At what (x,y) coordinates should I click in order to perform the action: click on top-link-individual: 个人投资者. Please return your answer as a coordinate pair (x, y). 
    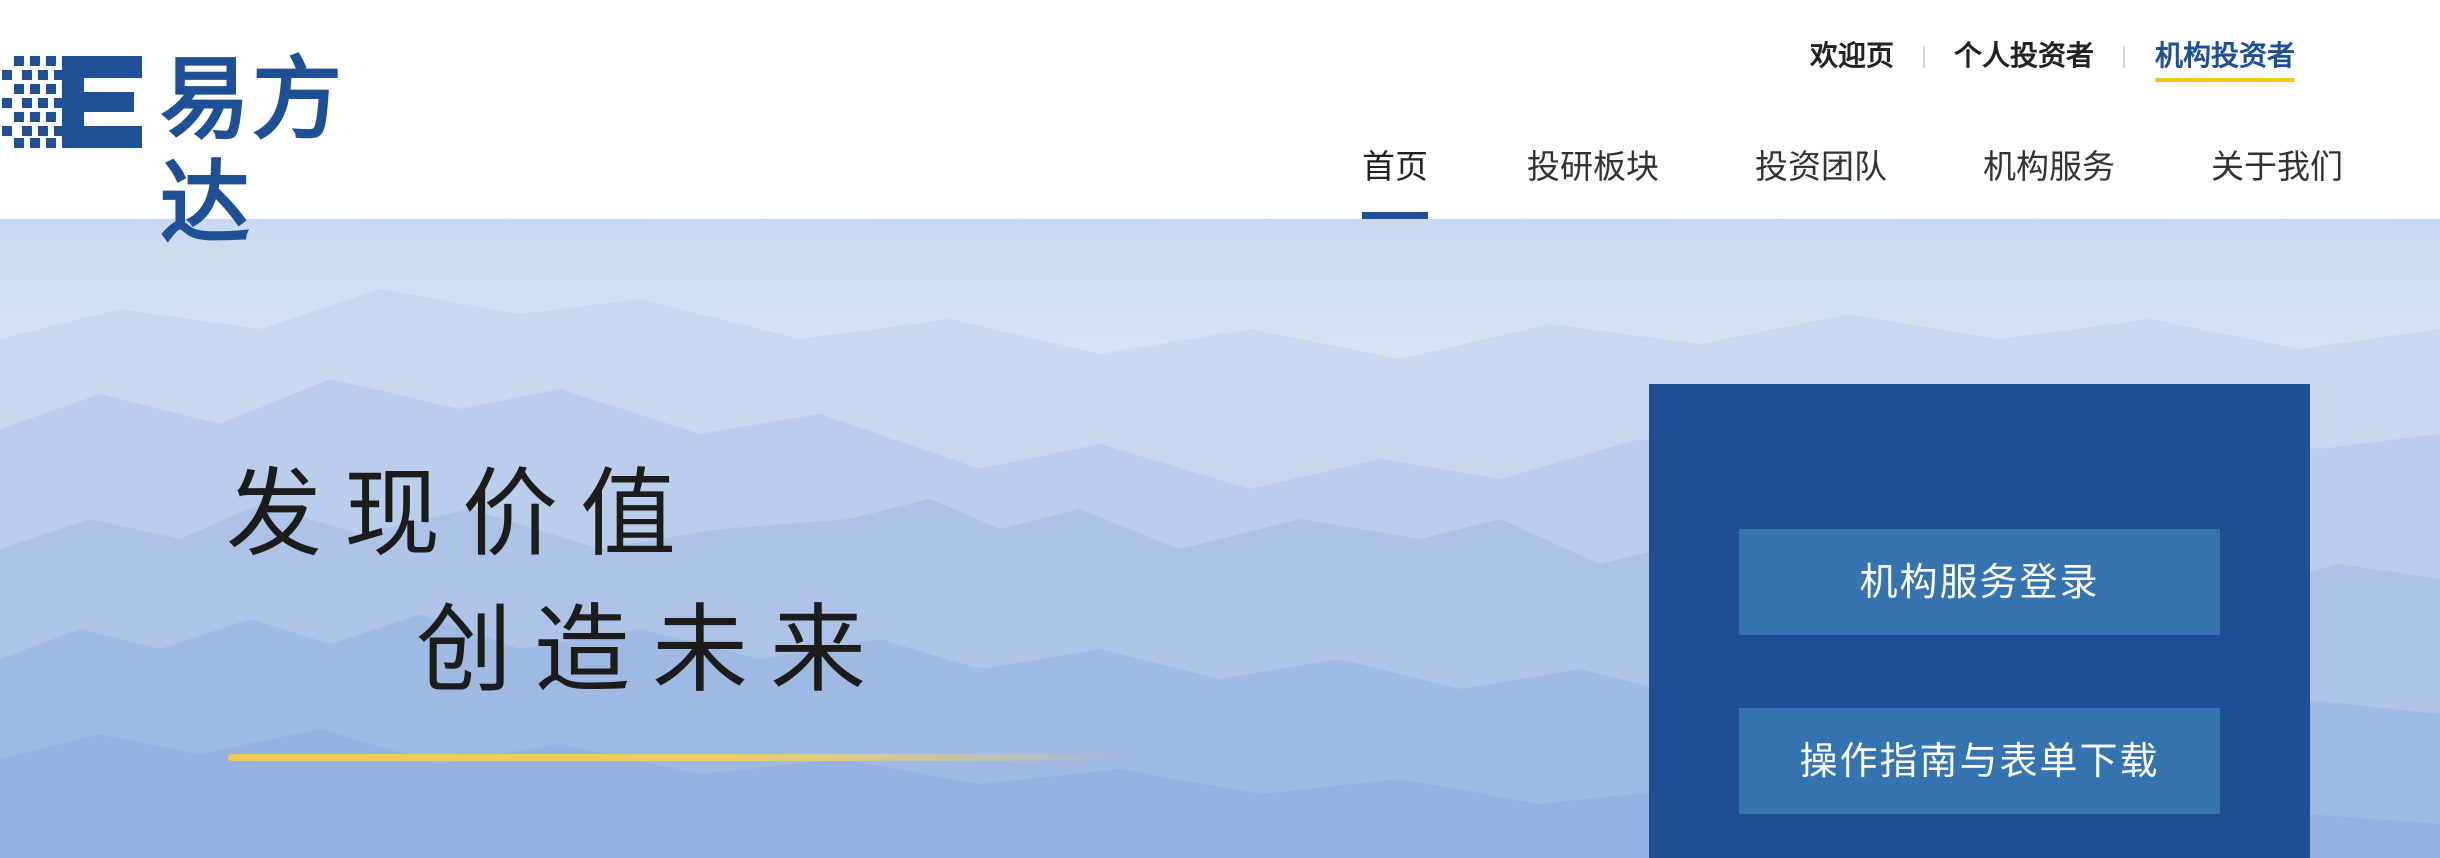
    Looking at the image, I should click on (2024, 56).